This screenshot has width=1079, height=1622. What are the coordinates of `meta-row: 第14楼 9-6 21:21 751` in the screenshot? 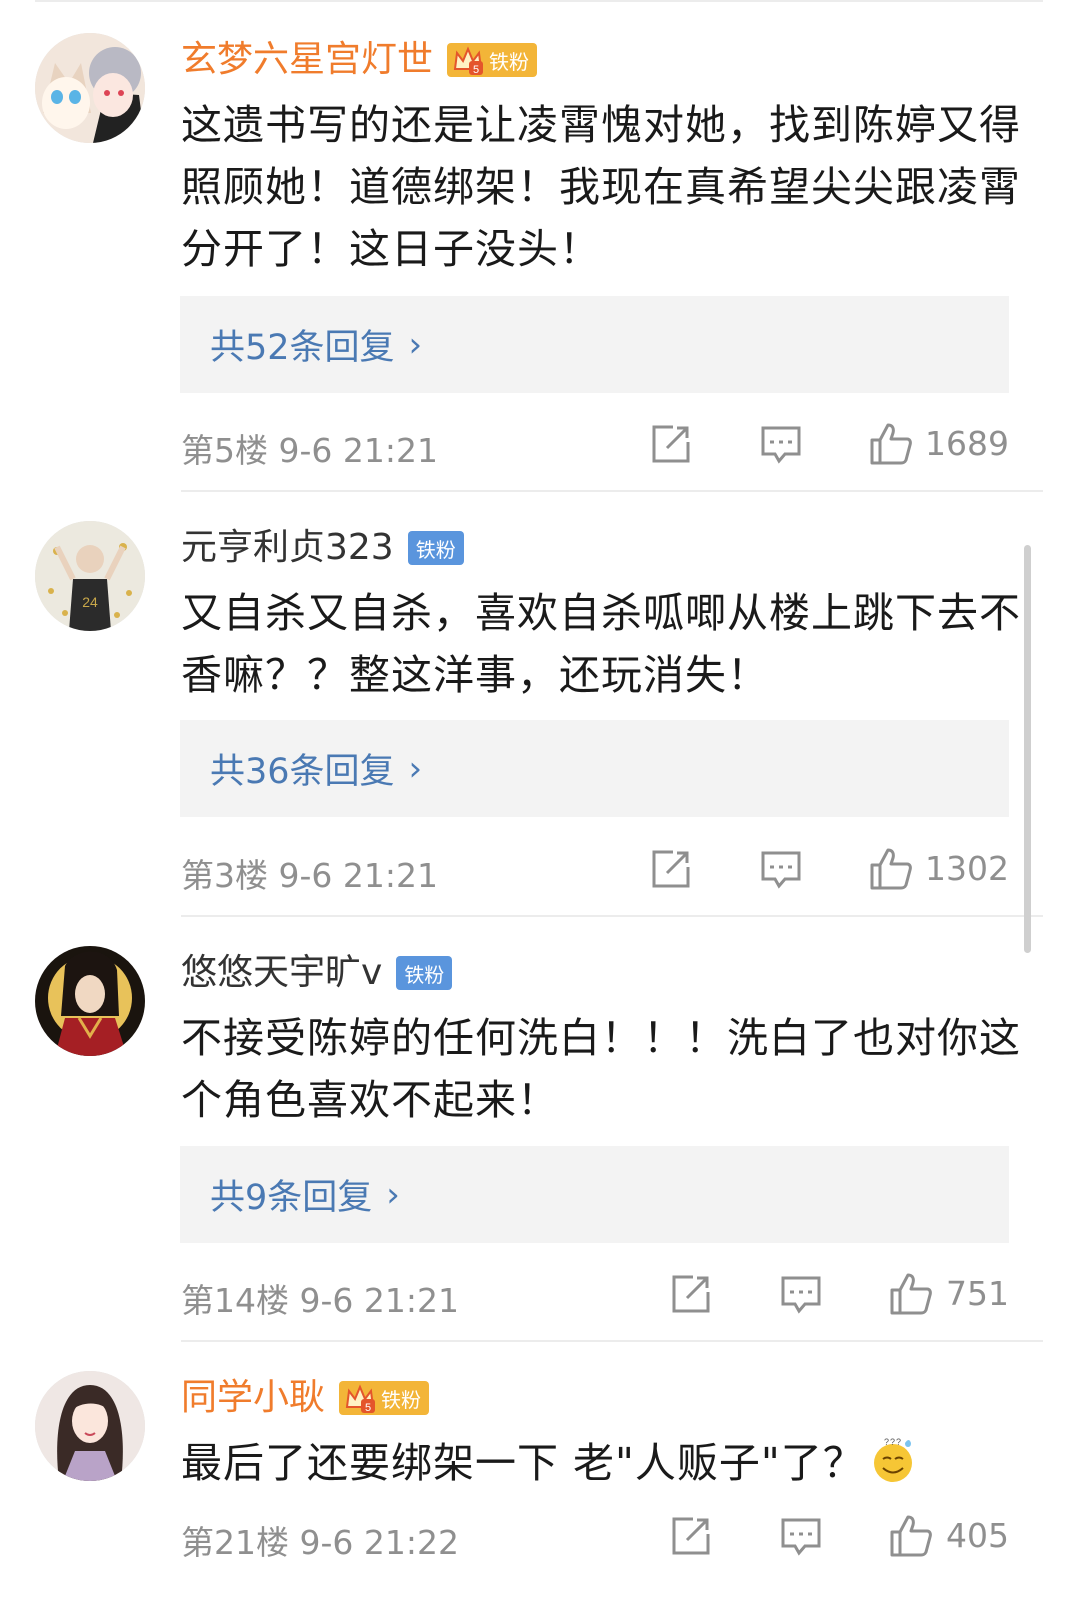 It's located at (595, 1294).